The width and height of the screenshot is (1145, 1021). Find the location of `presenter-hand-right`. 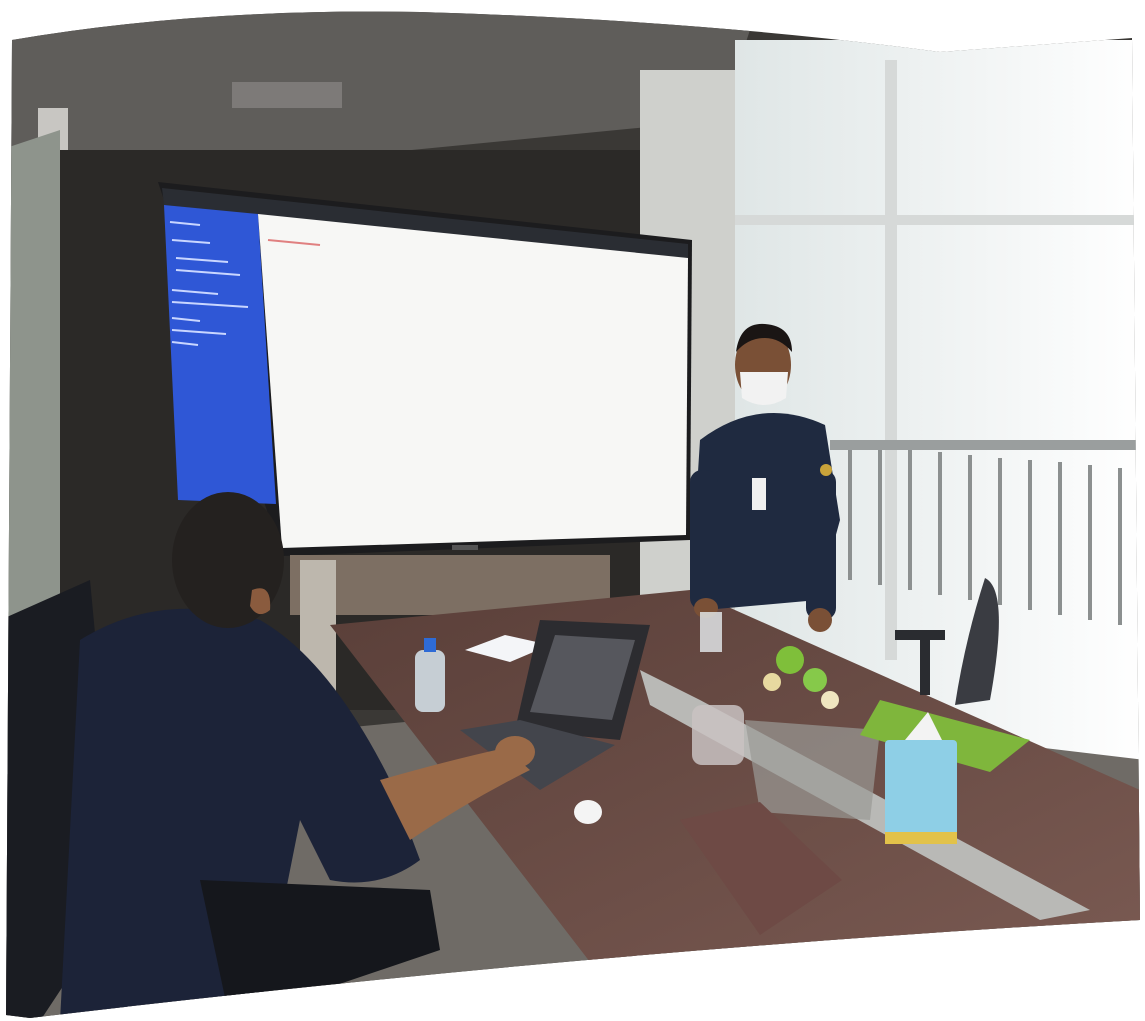

presenter-hand-right is located at coordinates (820, 620).